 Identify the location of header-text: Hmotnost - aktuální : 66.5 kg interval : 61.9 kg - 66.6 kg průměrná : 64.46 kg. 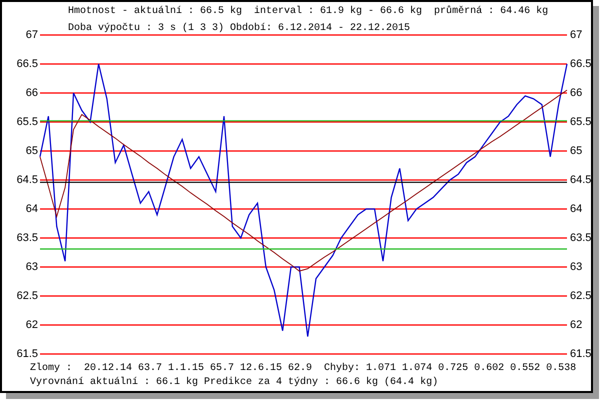
(308, 12).